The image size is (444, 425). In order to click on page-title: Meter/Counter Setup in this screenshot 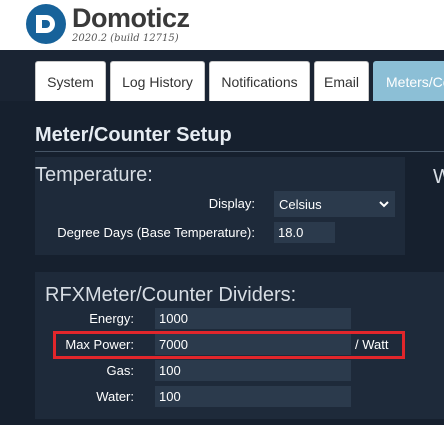, I will do `click(133, 135)`.